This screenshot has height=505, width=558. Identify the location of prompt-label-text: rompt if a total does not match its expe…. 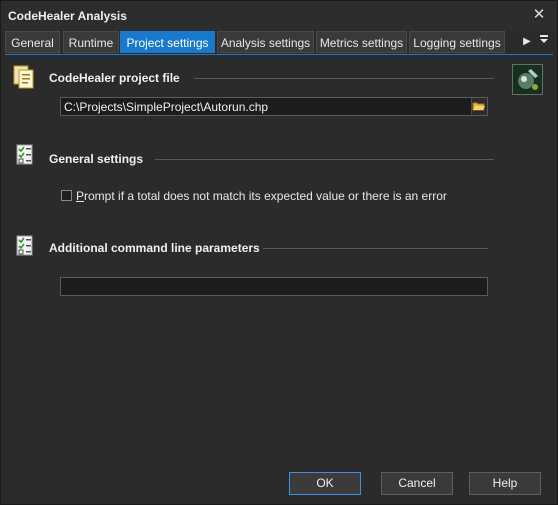
(265, 196).